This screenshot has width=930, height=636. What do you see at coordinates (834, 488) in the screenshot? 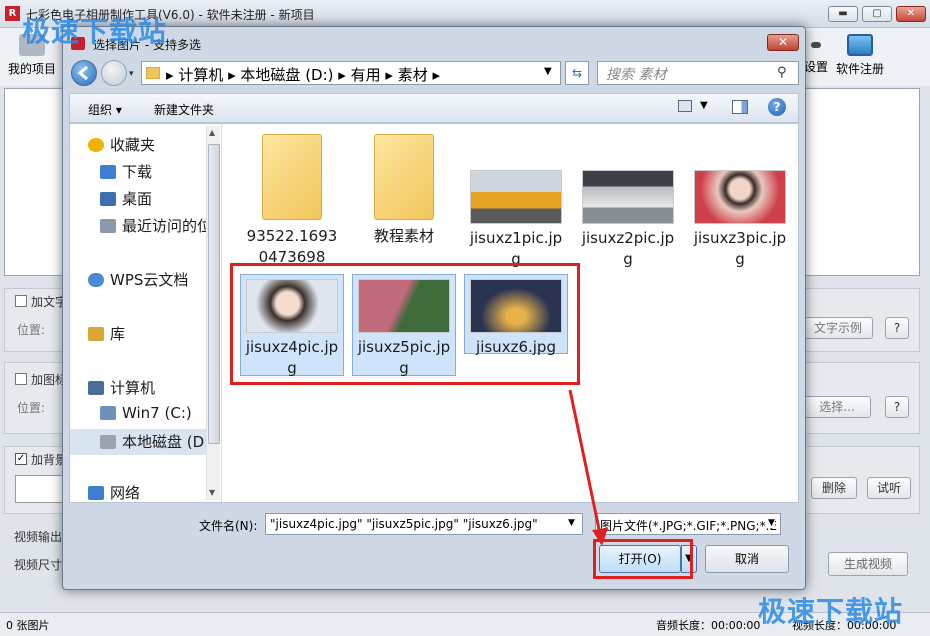
I see `delete-button: 删除` at bounding box center [834, 488].